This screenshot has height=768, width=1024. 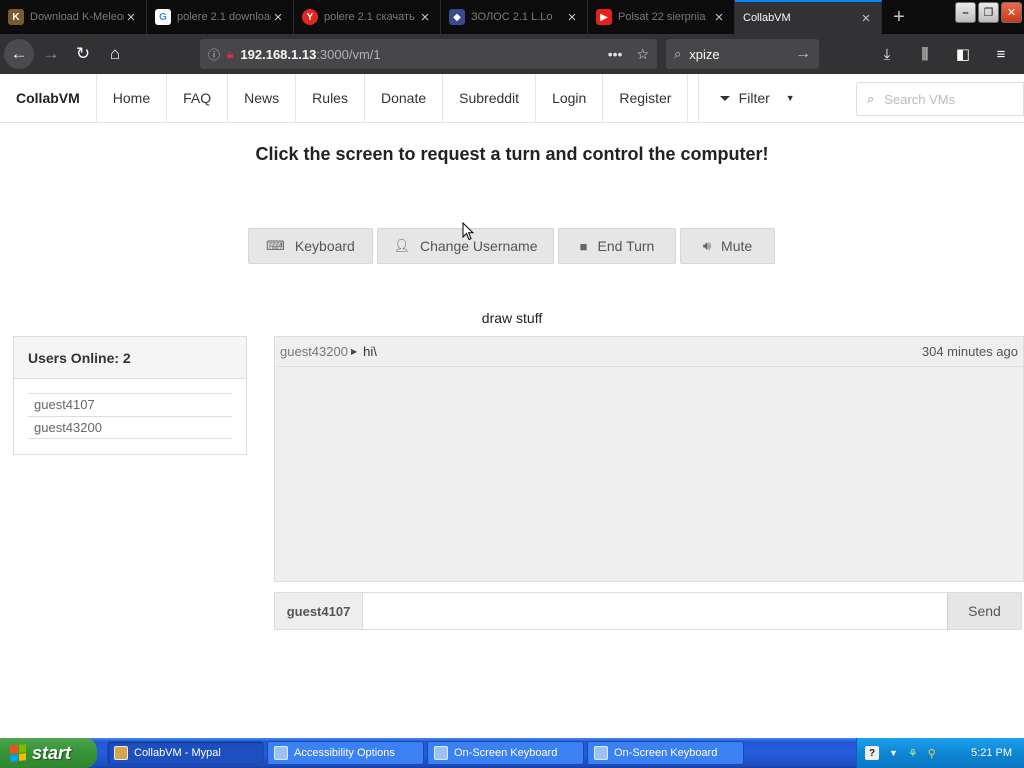 I want to click on nav-login: Login, so click(x=570, y=98).